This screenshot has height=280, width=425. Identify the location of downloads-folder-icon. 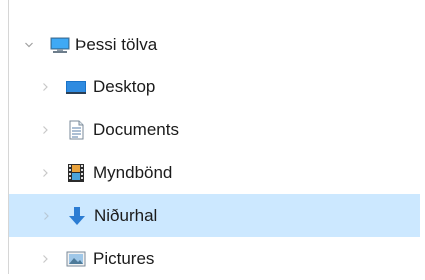
(77, 216).